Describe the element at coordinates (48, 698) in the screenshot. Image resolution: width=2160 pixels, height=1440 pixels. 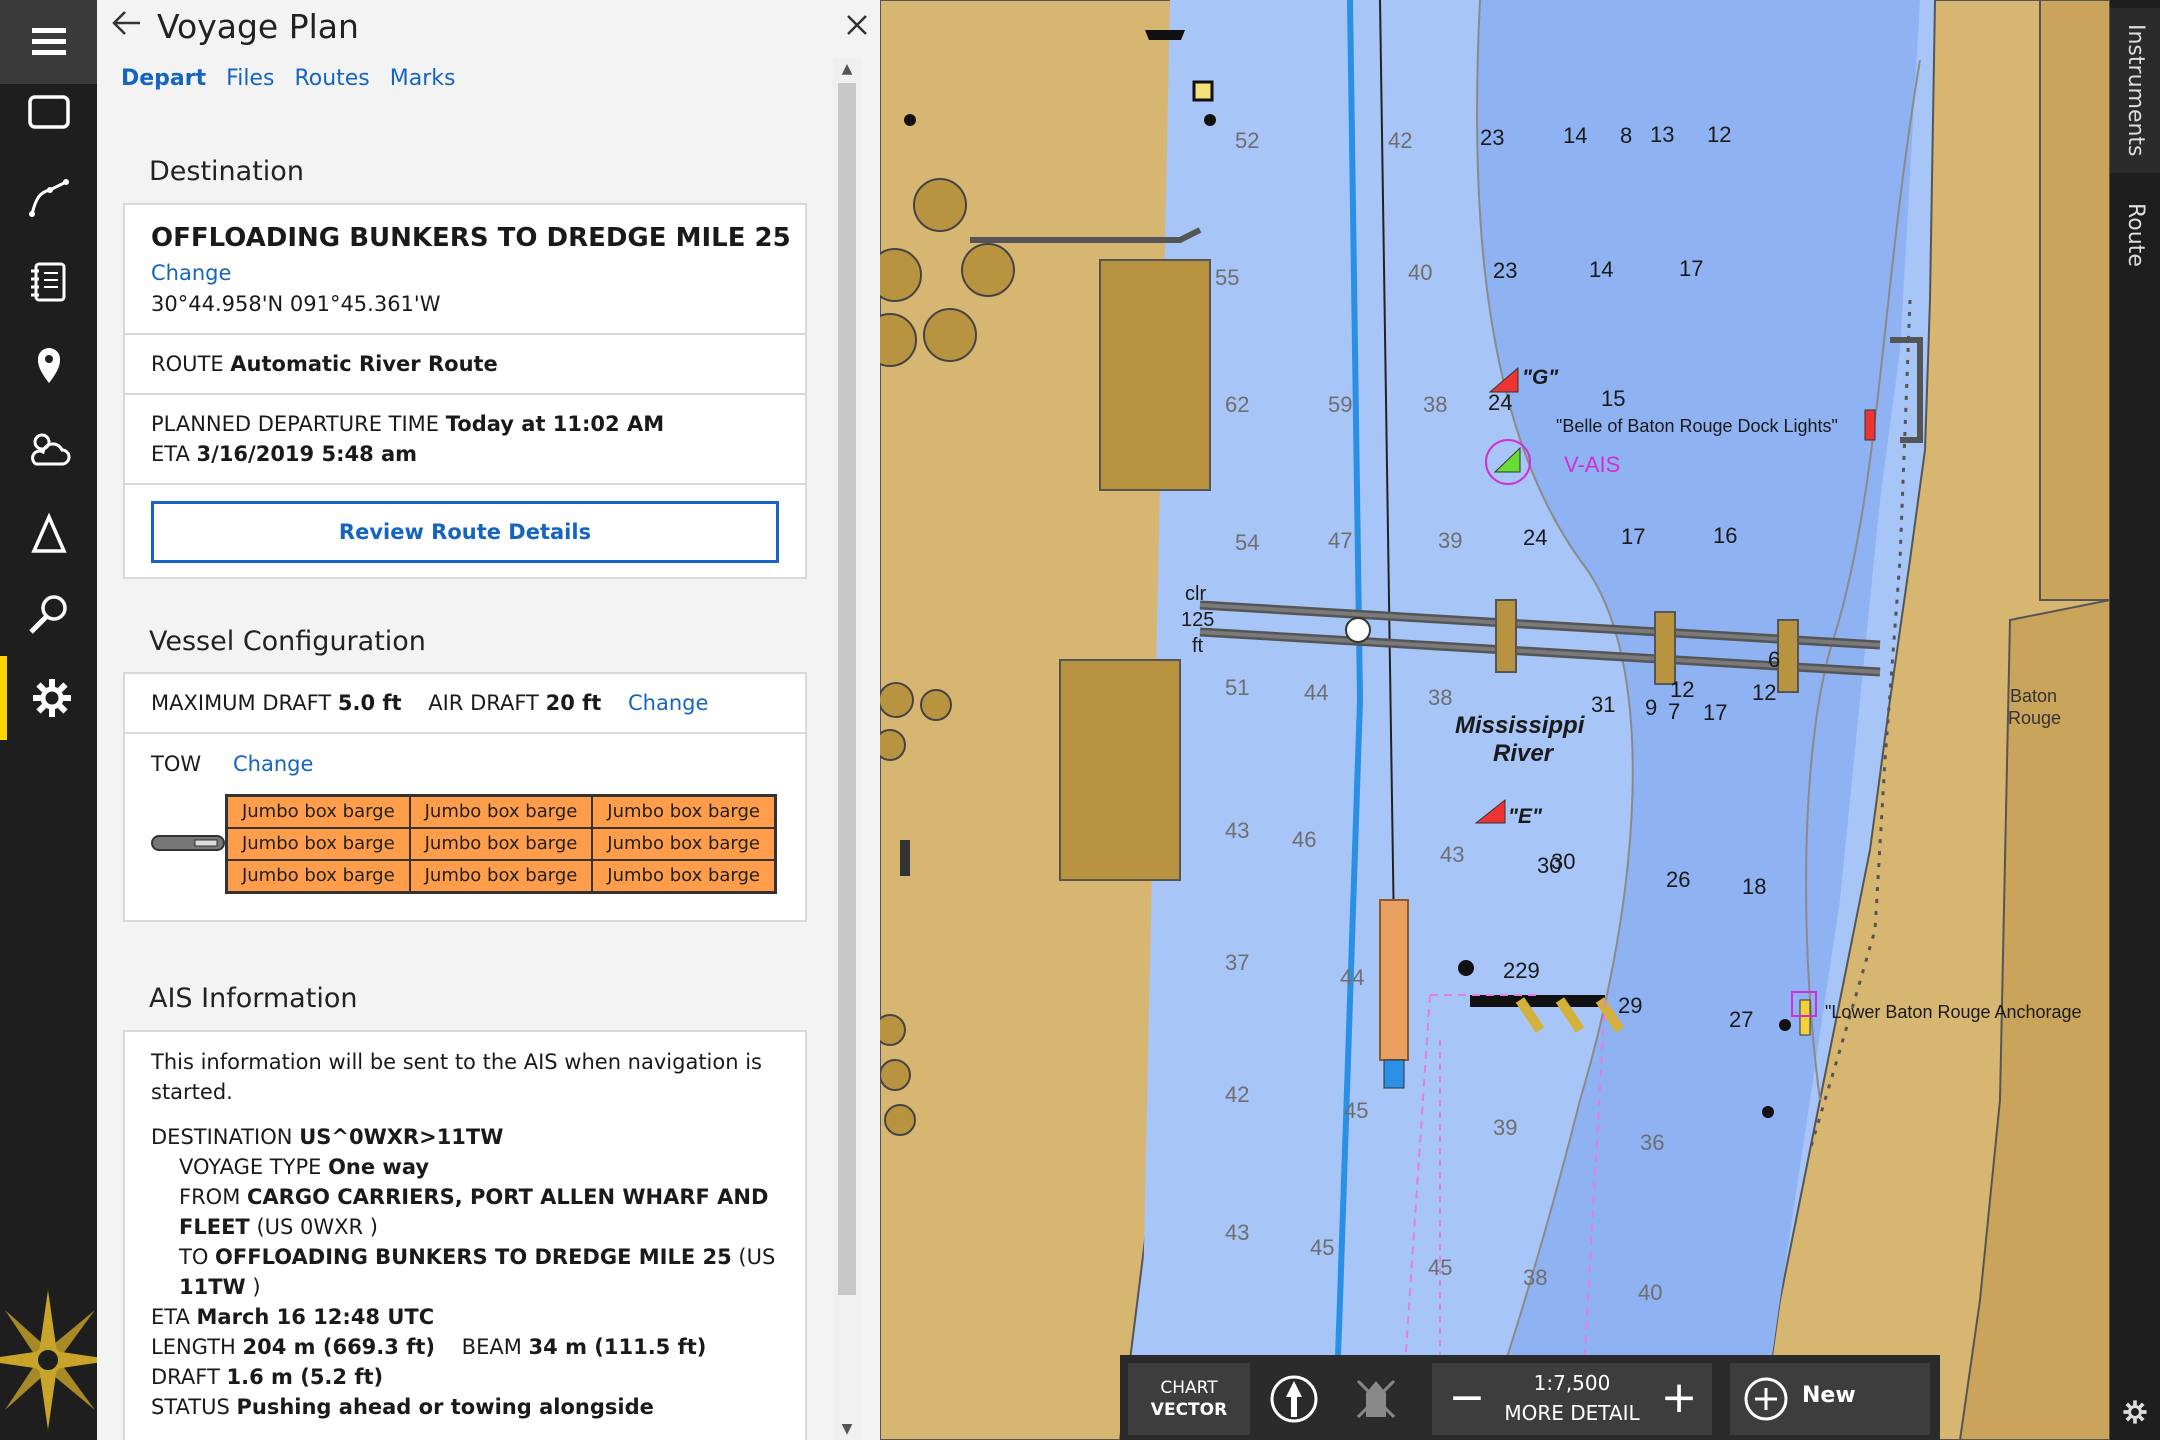
I see `settings-icon` at that location.